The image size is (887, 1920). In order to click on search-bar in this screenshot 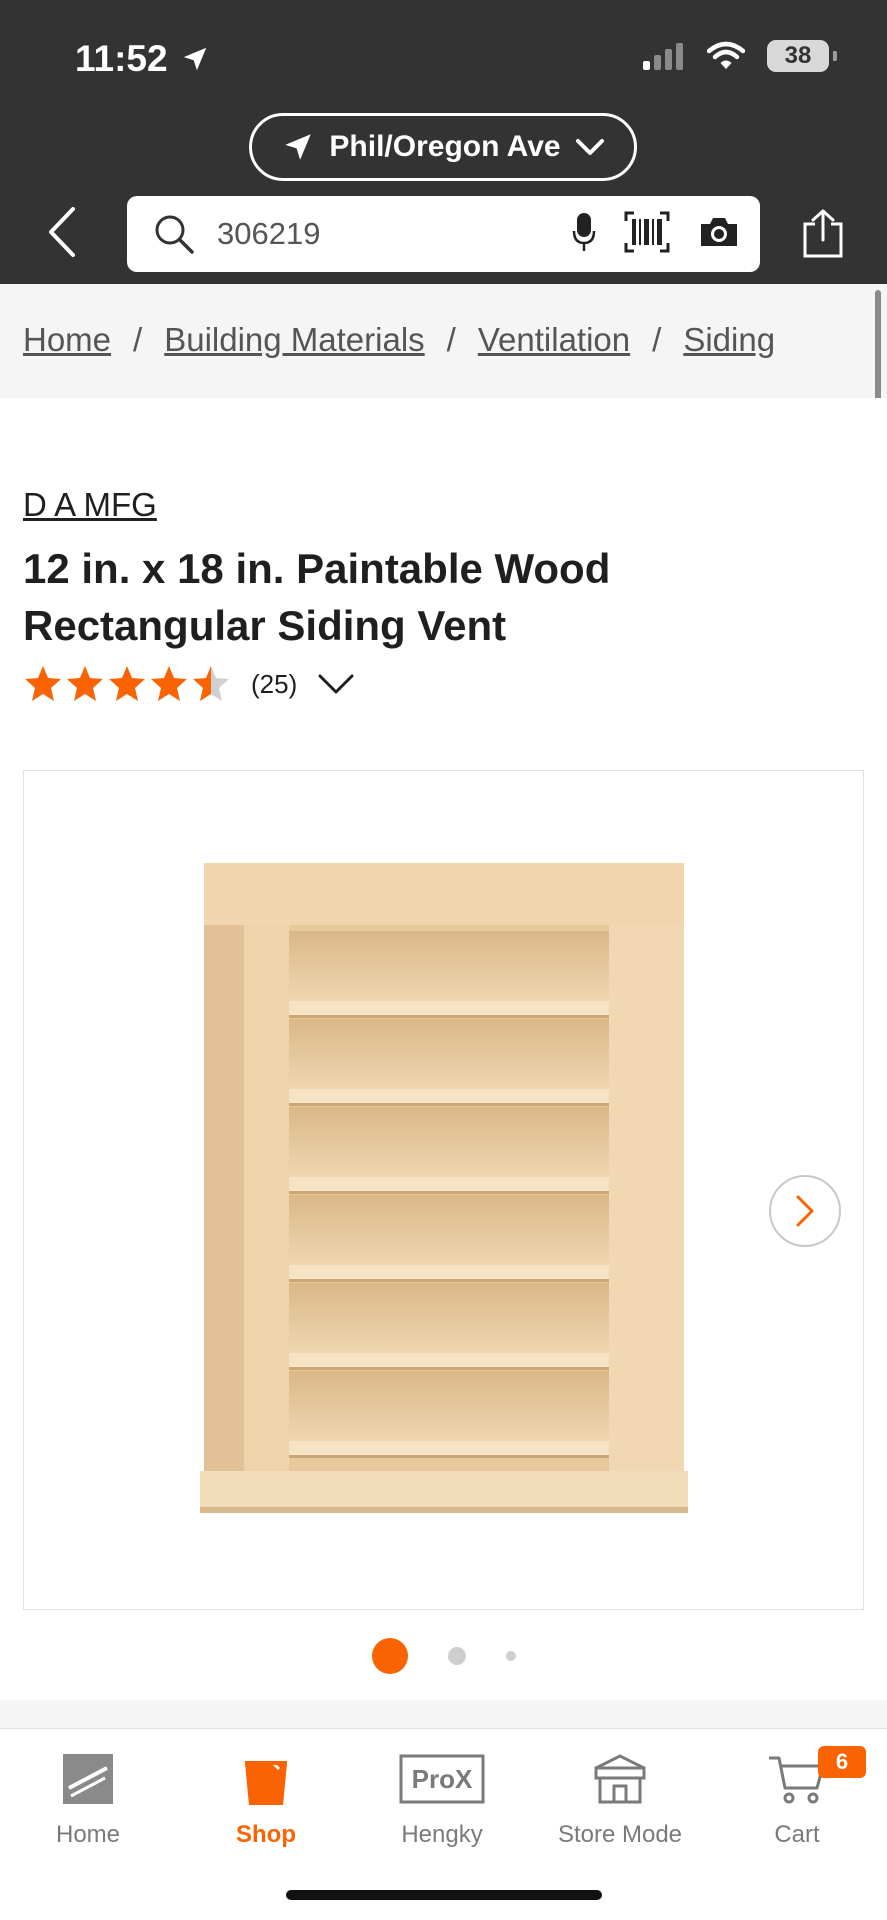, I will do `click(443, 234)`.